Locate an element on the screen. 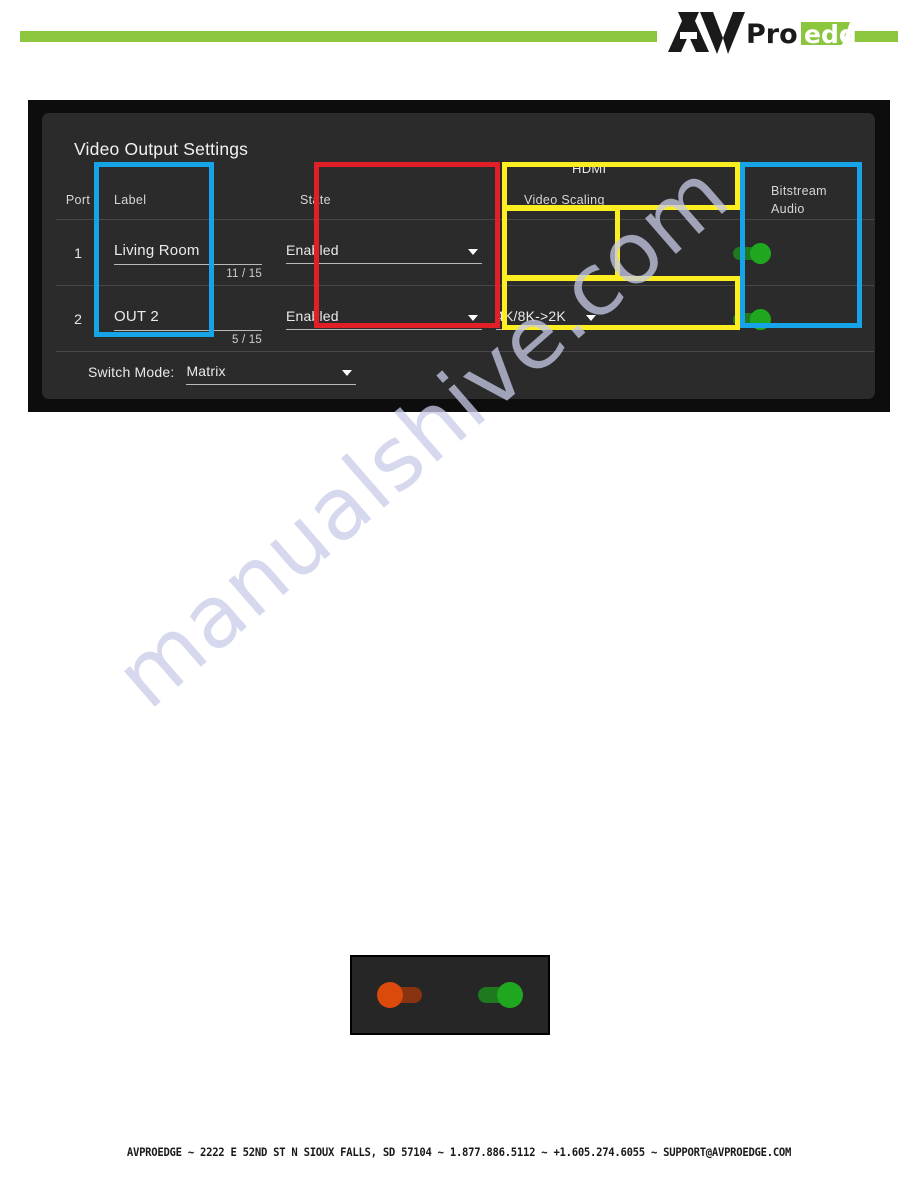 Image resolution: width=918 pixels, height=1188 pixels. row-video-scaling-cell-a is located at coordinates (541, 253).